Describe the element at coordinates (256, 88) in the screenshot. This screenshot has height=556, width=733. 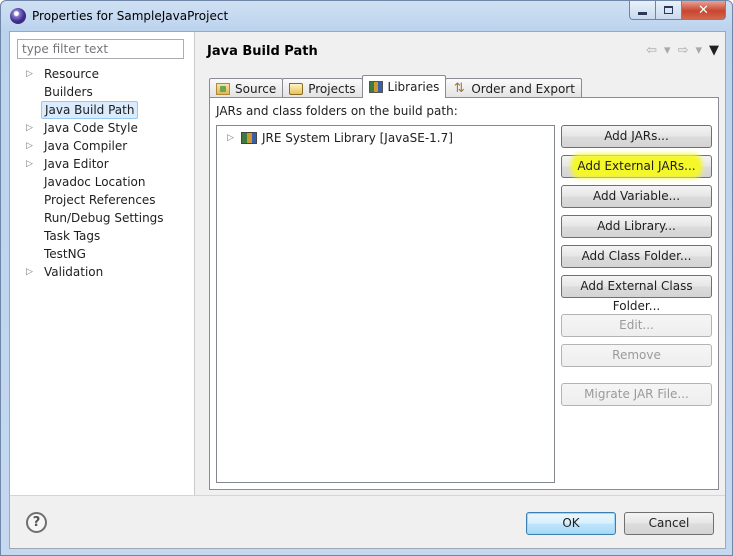
I see `tab-label: Source` at that location.